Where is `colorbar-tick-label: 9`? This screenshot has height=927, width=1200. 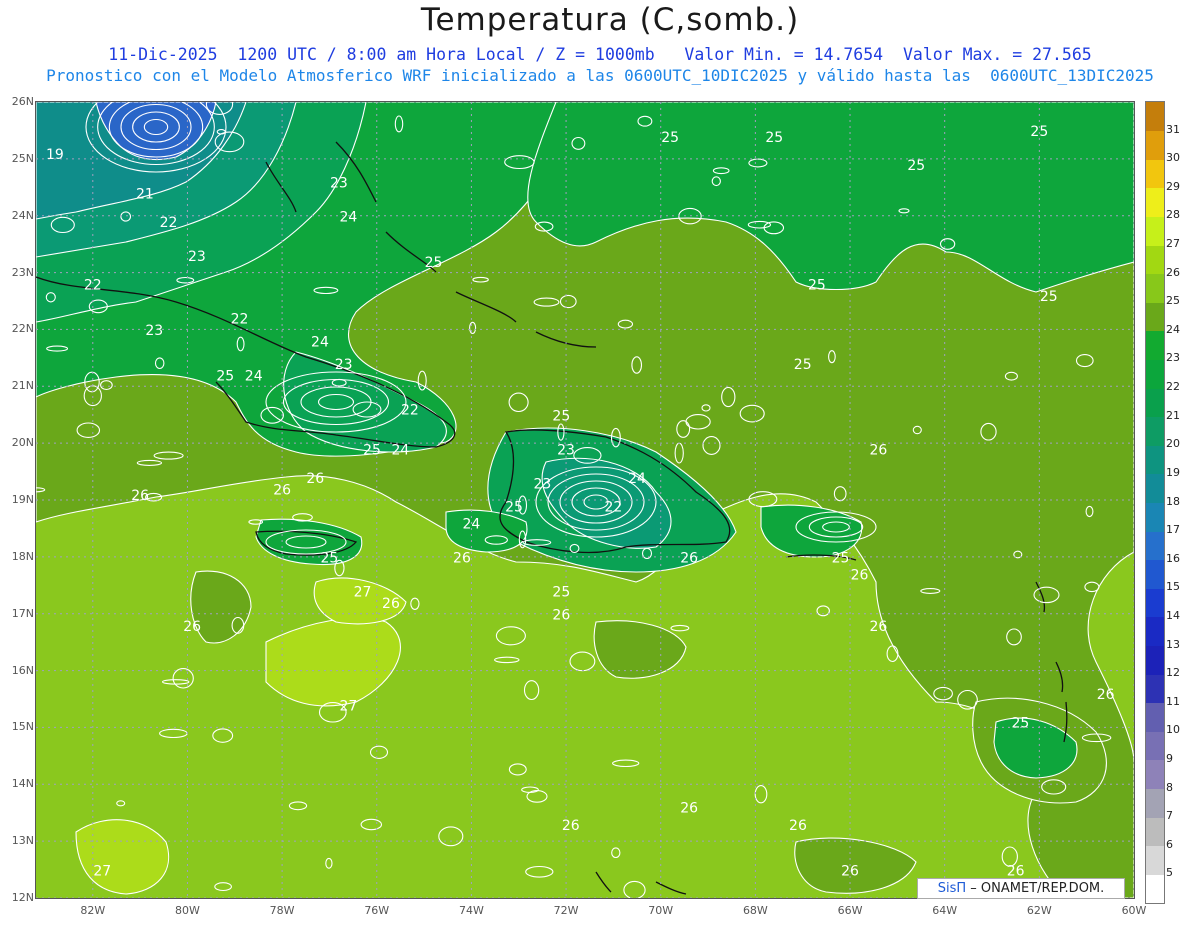 colorbar-tick-label: 9 is located at coordinates (1169, 758).